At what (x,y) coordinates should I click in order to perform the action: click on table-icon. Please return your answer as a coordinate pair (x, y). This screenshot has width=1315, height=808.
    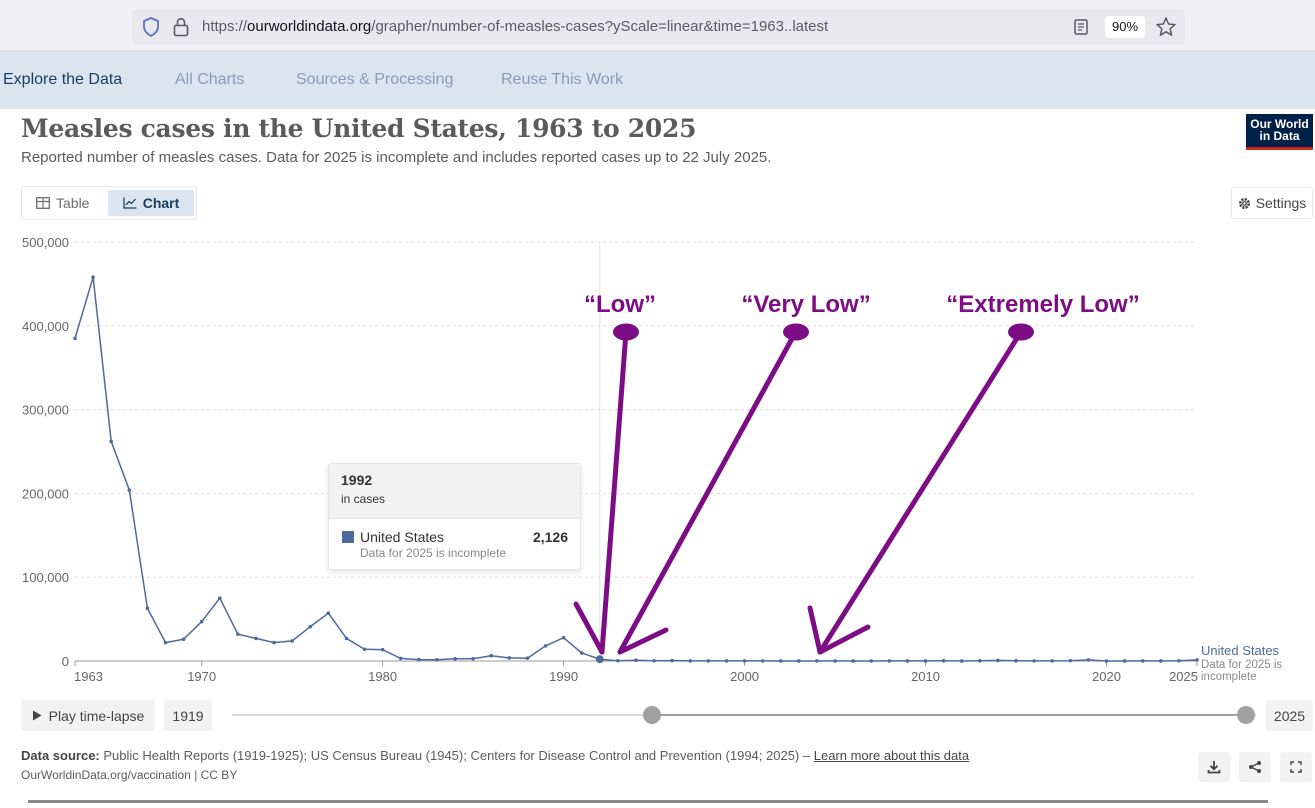
    Looking at the image, I should click on (43, 203).